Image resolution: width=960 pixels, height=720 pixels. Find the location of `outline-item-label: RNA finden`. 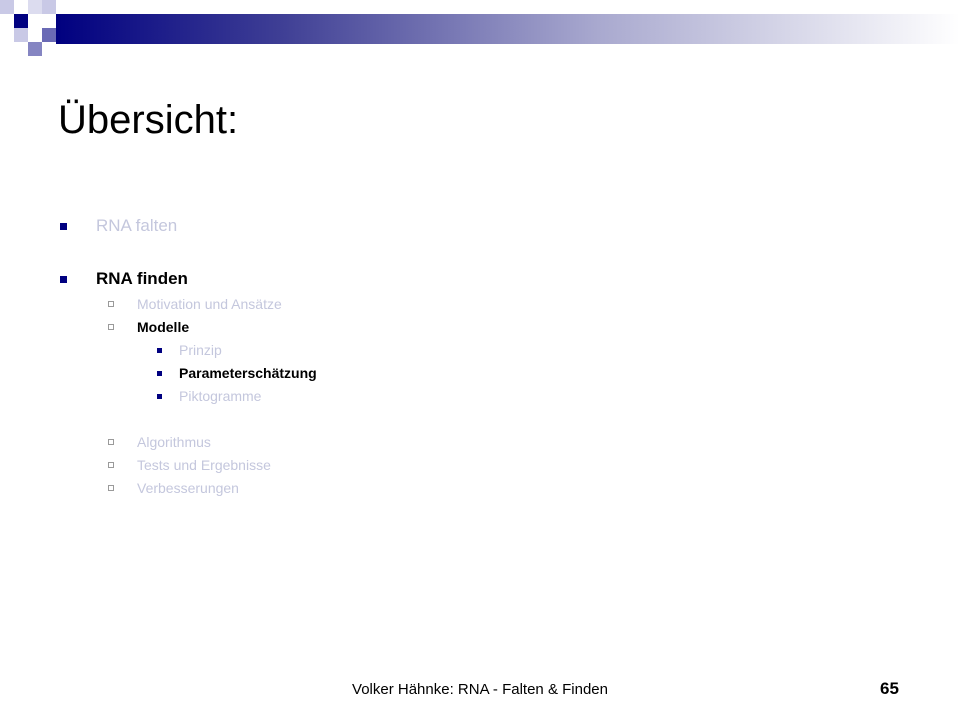

outline-item-label: RNA finden is located at coordinates (142, 278).